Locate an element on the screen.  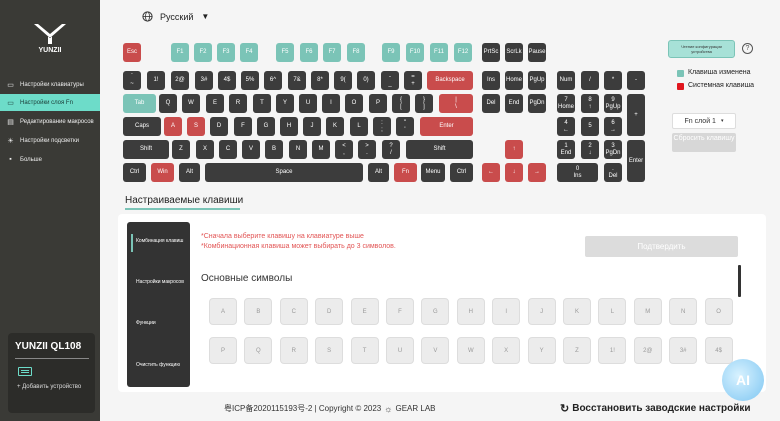
help-icon: ? is located at coordinates (747, 48).